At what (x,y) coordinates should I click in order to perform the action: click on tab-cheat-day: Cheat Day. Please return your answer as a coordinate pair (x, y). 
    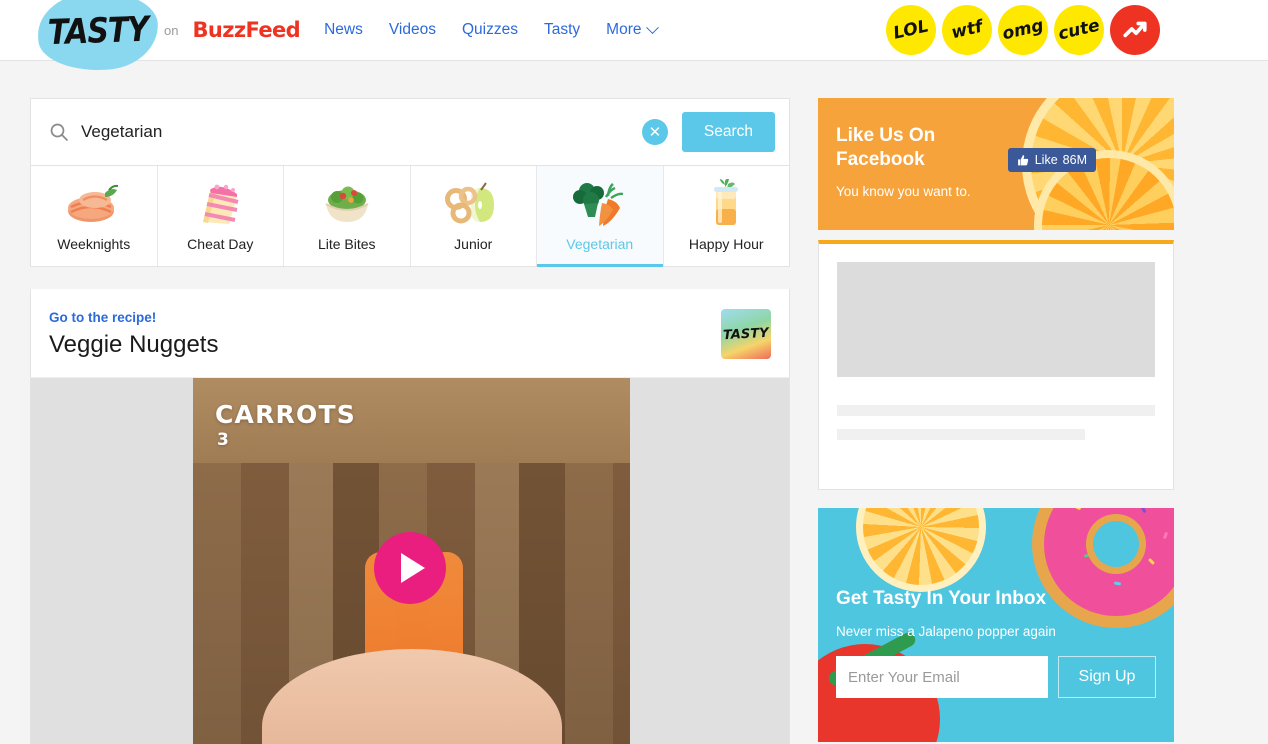
    Looking at the image, I should click on (220, 216).